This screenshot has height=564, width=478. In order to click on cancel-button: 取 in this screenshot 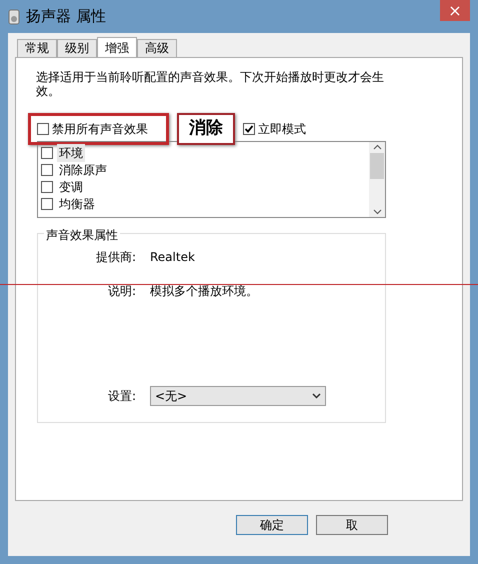, I will do `click(352, 525)`.